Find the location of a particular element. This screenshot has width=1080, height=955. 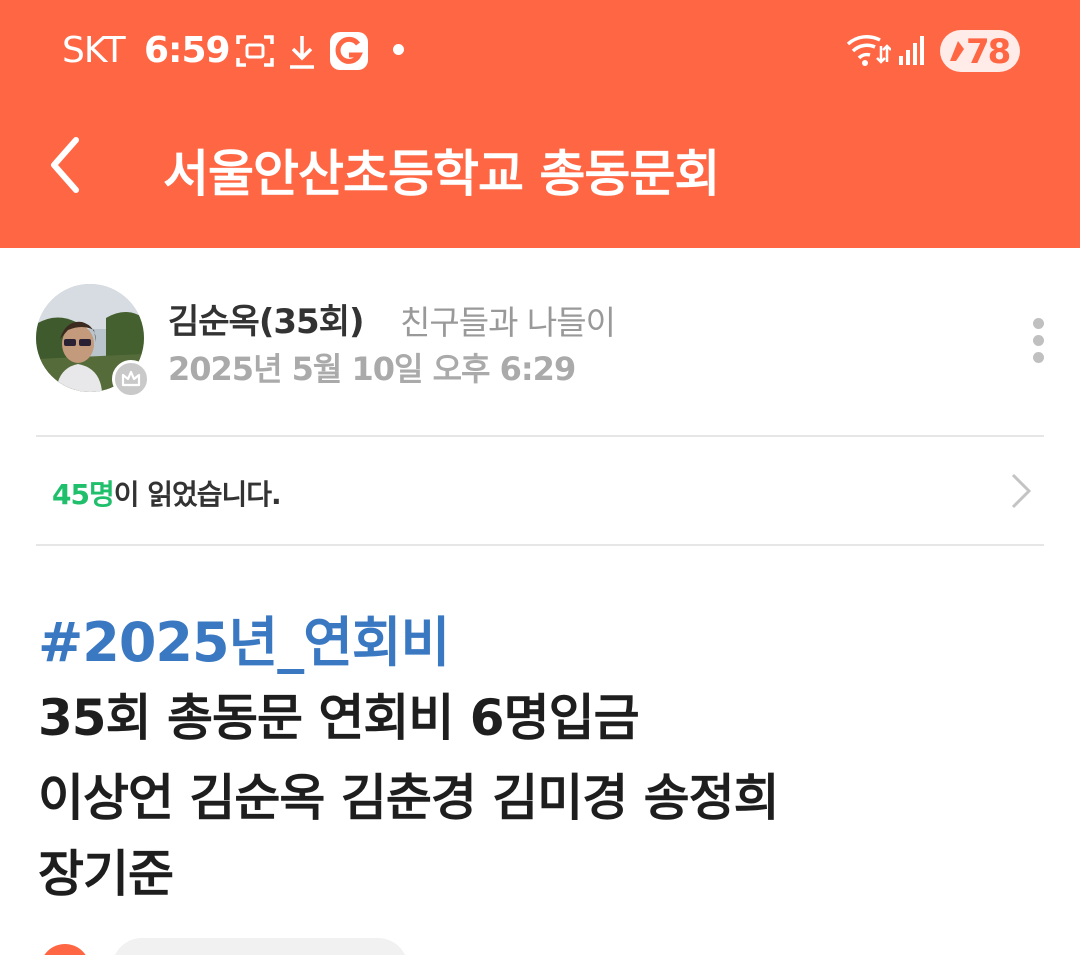

post-body-line: 장기준 is located at coordinates (106, 874).